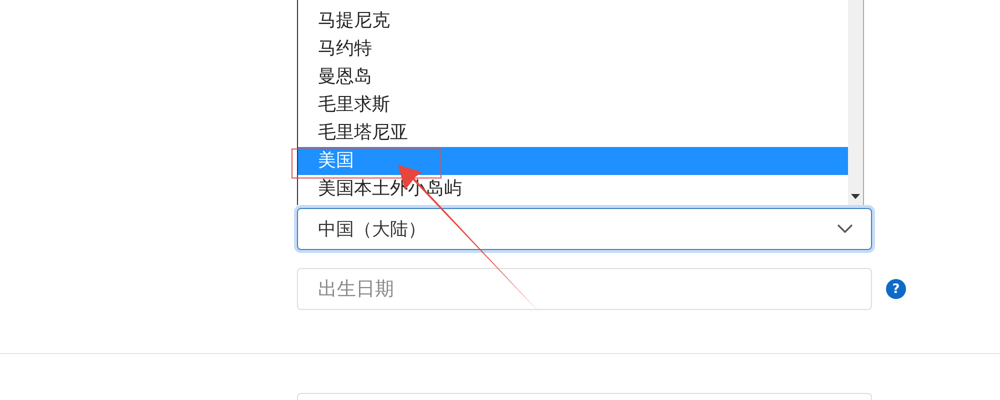  I want to click on scroll-down-icon, so click(855, 197).